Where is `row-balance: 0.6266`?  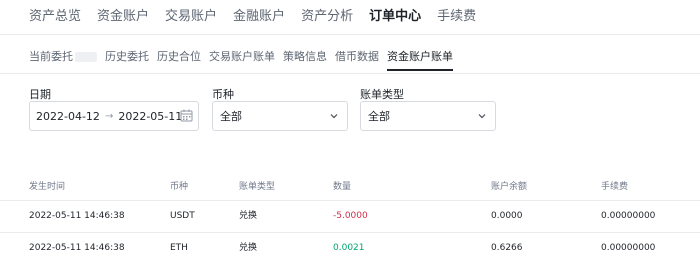 row-balance: 0.6266 is located at coordinates (507, 248).